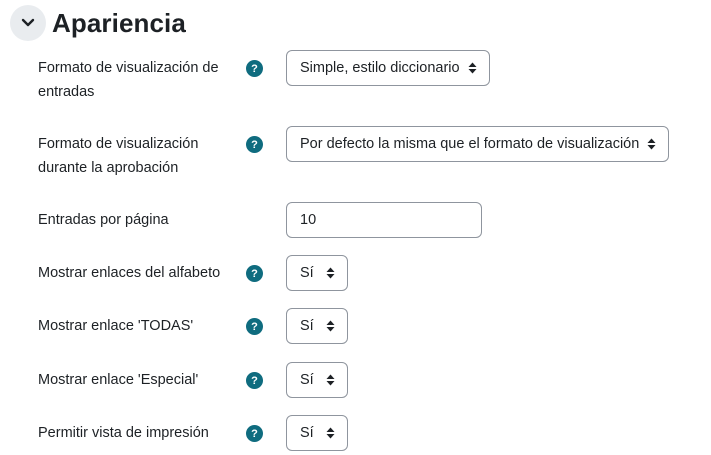 This screenshot has width=711, height=455. I want to click on display-format-label-line2: entradas, so click(66, 92).